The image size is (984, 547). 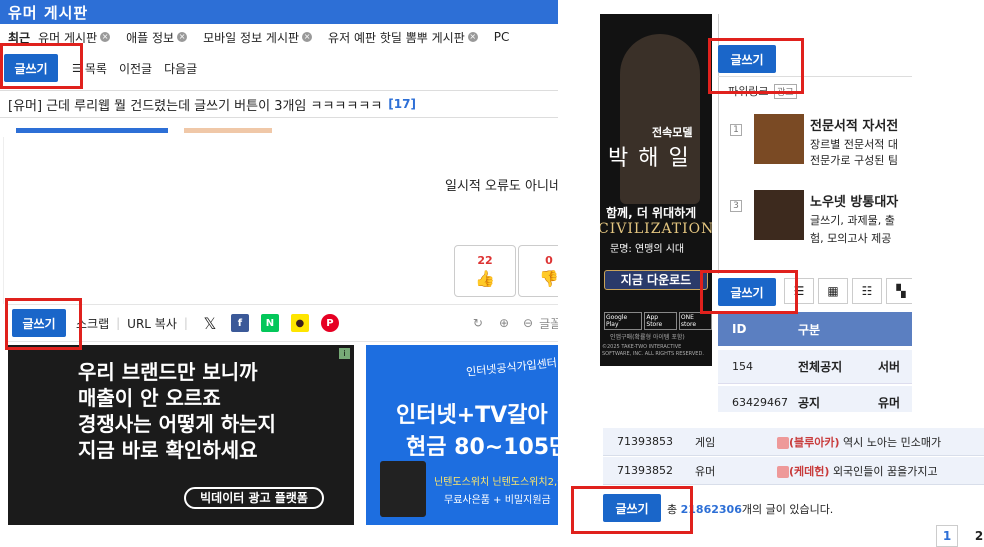 I want to click on recent-tag: PC, so click(x=502, y=37).